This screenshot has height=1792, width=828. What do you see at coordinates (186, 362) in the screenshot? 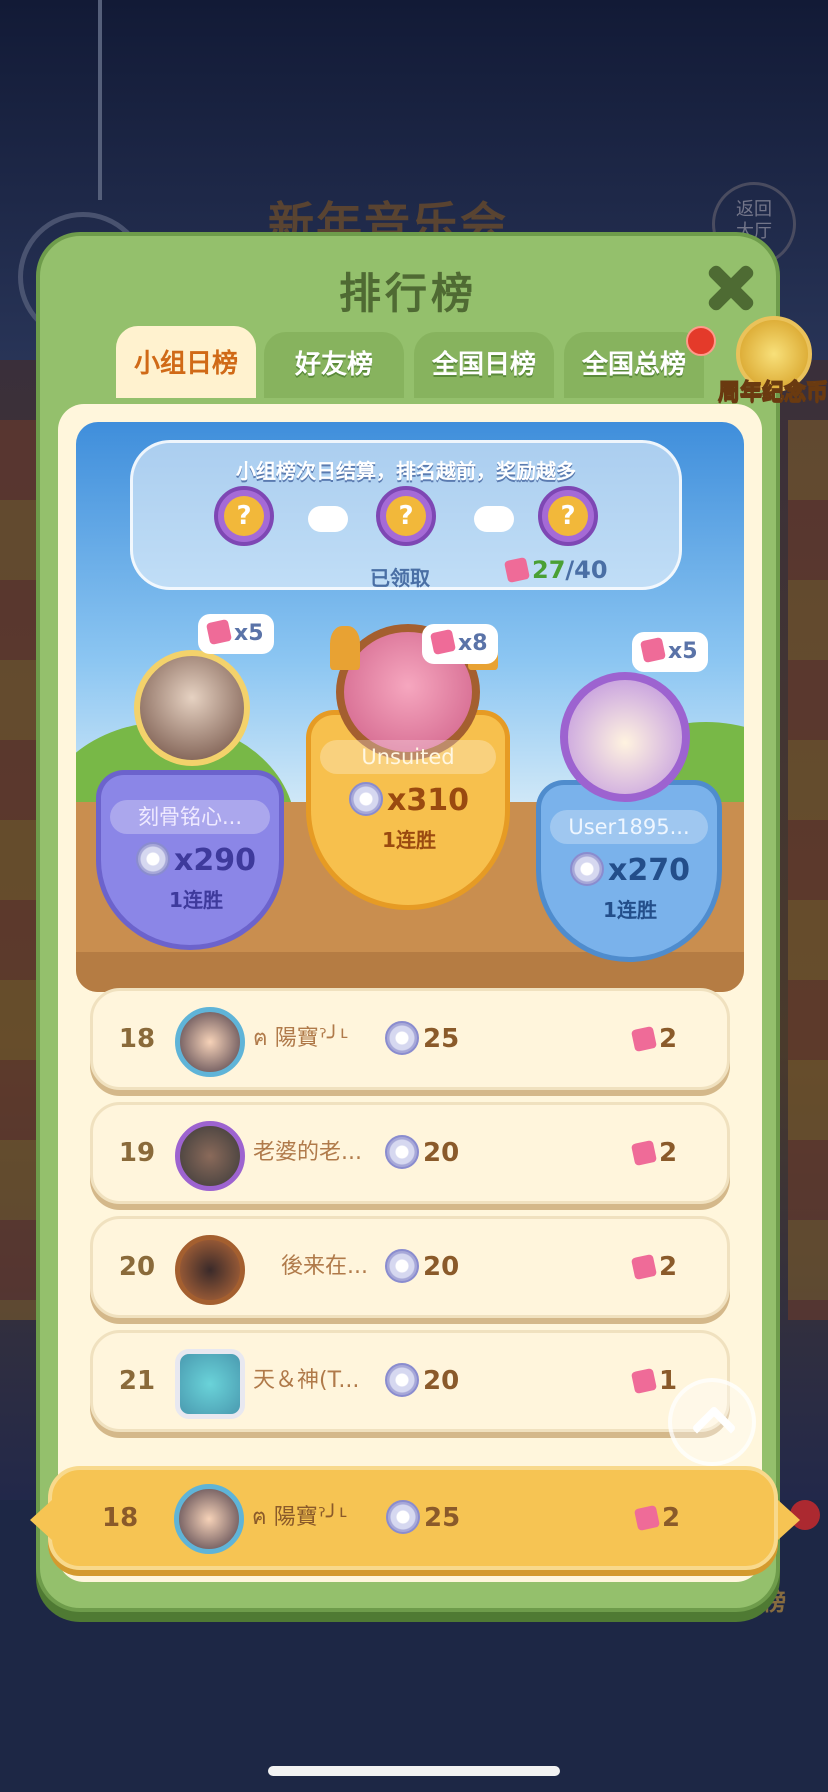
I see `tab-group-daily: 小组日榜` at bounding box center [186, 362].